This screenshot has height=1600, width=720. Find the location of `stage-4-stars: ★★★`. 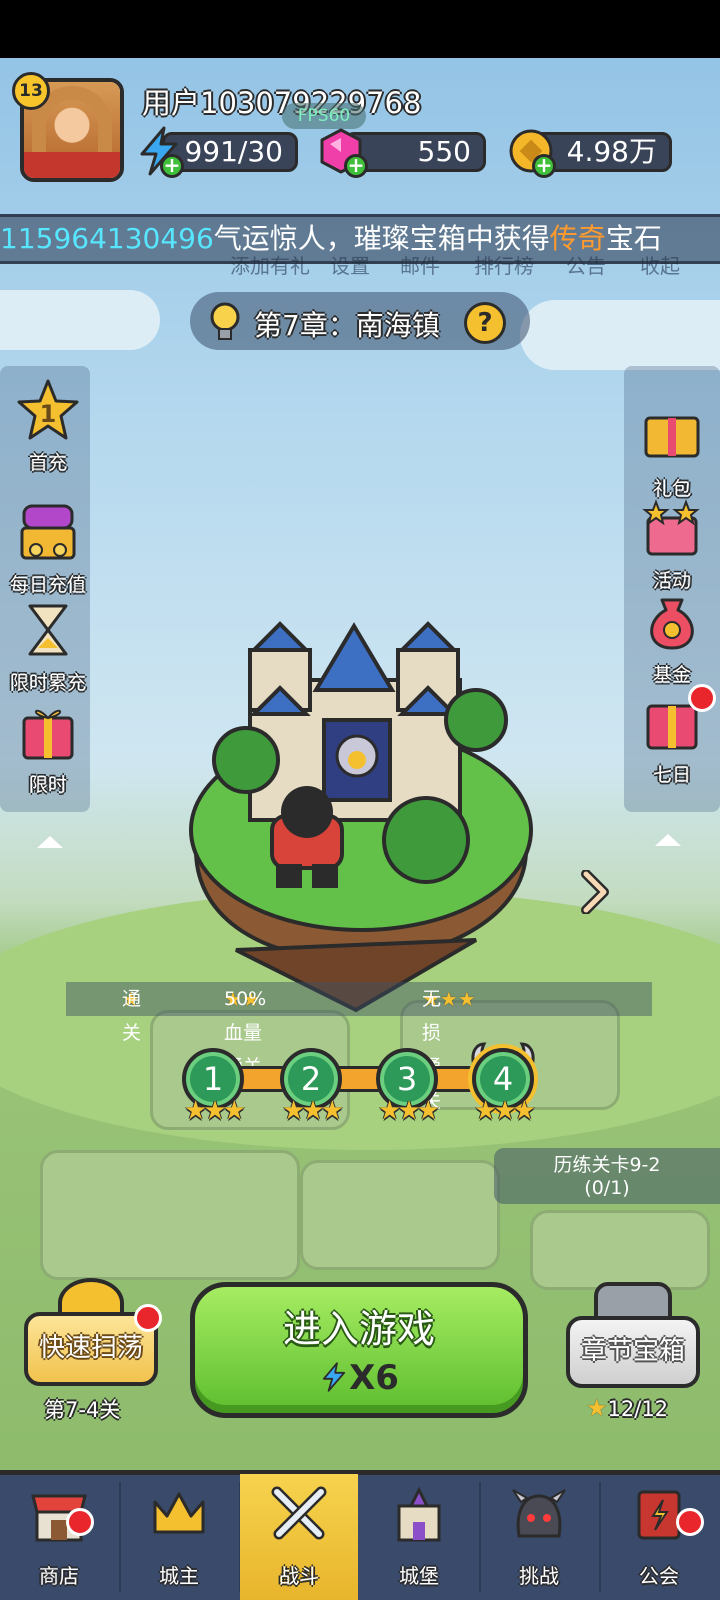

stage-4-stars: ★★★ is located at coordinates (505, 1111).